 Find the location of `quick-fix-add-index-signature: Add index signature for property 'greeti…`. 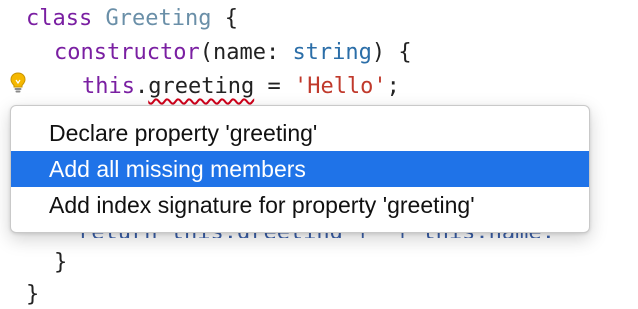

quick-fix-add-index-signature: Add index signature for property 'greeti… is located at coordinates (300, 205).